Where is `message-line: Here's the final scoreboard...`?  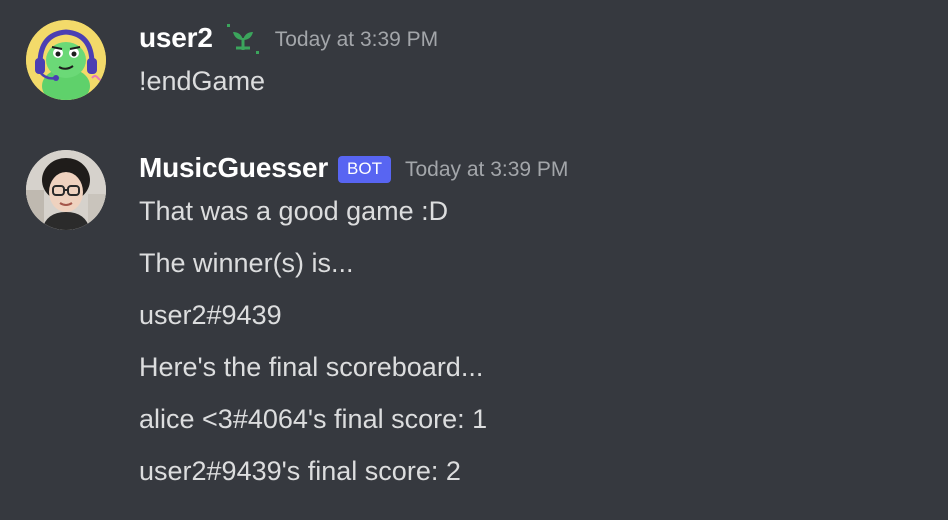 message-line: Here's the final scoreboard... is located at coordinates (311, 367).